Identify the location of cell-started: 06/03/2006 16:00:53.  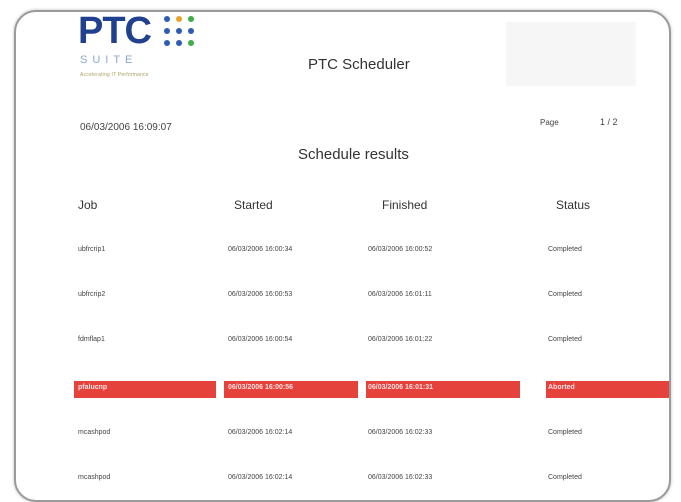
(260, 294).